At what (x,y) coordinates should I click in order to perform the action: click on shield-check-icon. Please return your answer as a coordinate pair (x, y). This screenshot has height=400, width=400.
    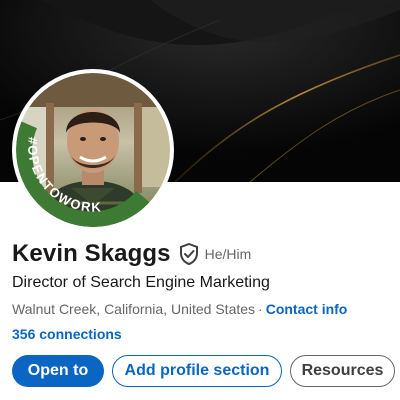
    Looking at the image, I should click on (189, 254).